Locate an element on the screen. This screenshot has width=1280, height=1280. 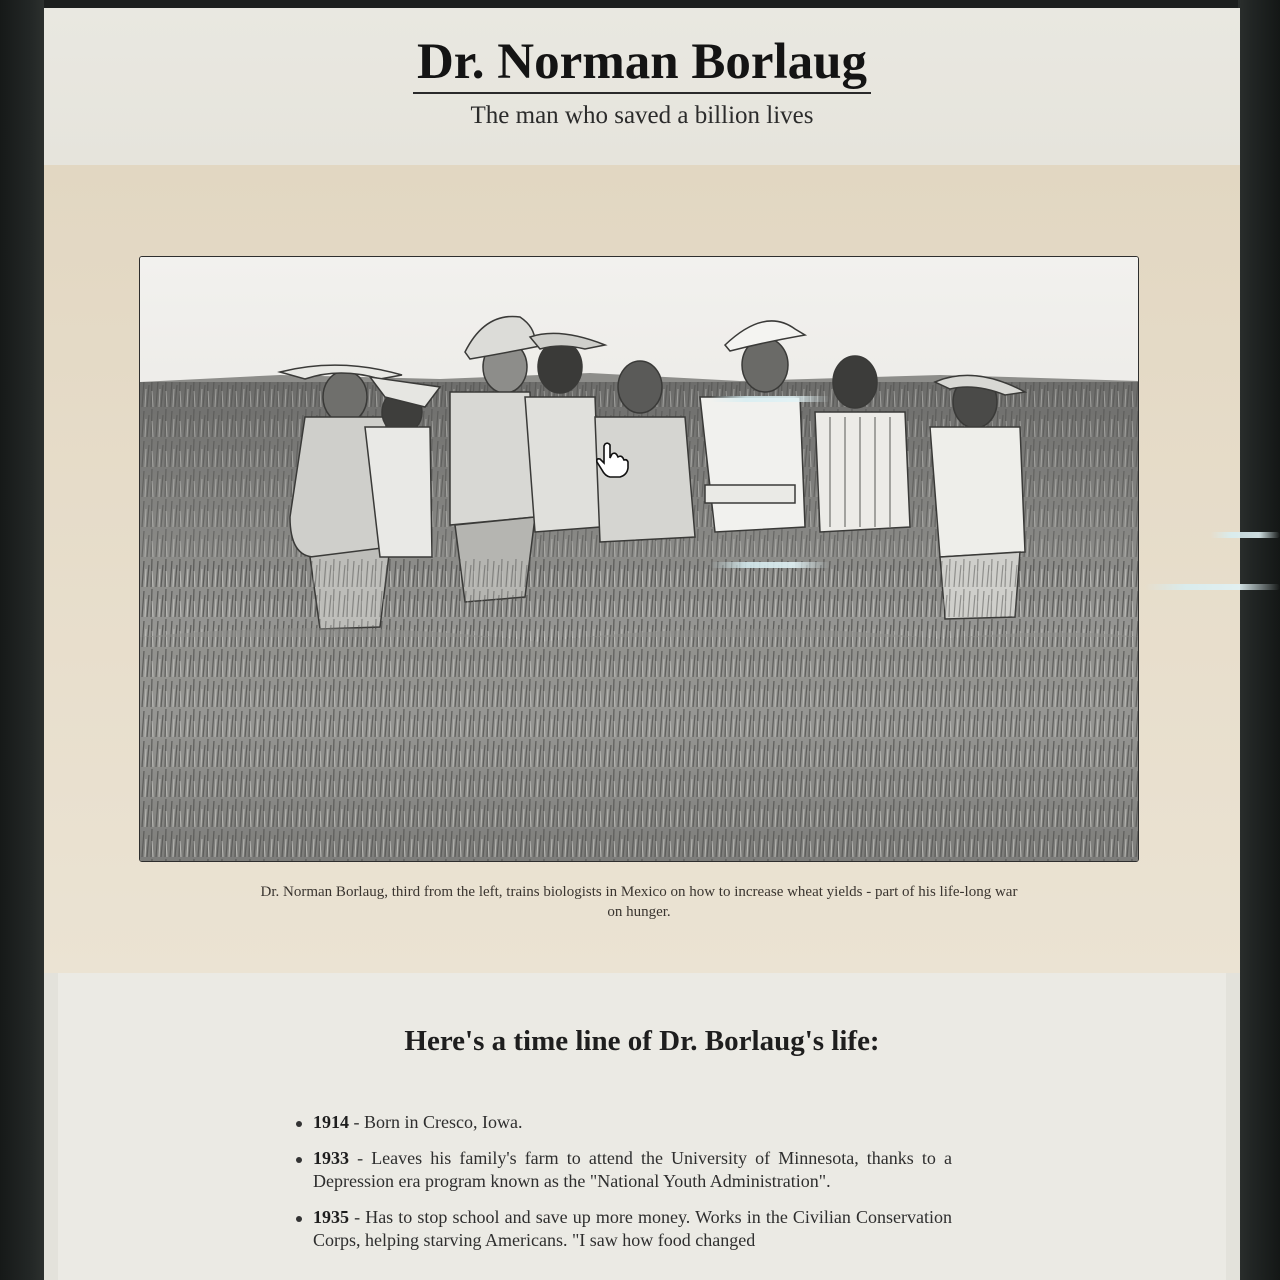
left-bezel is located at coordinates (22, 640).